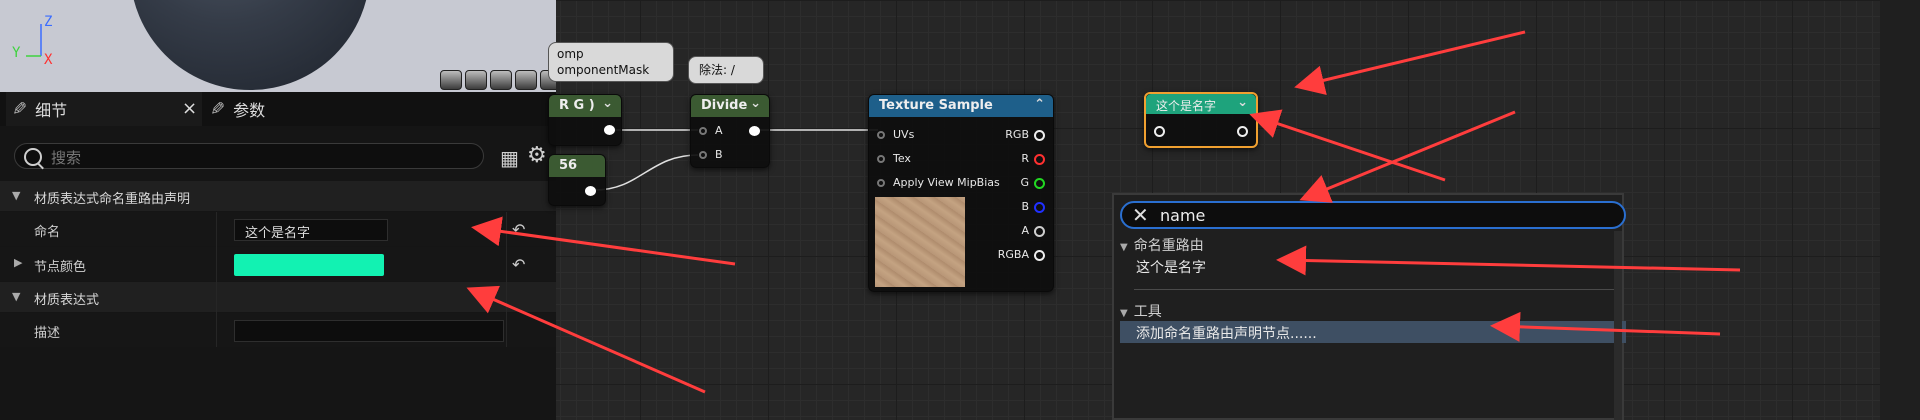 This screenshot has width=1920, height=420. I want to click on input-pin-mipbias, so click(881, 183).